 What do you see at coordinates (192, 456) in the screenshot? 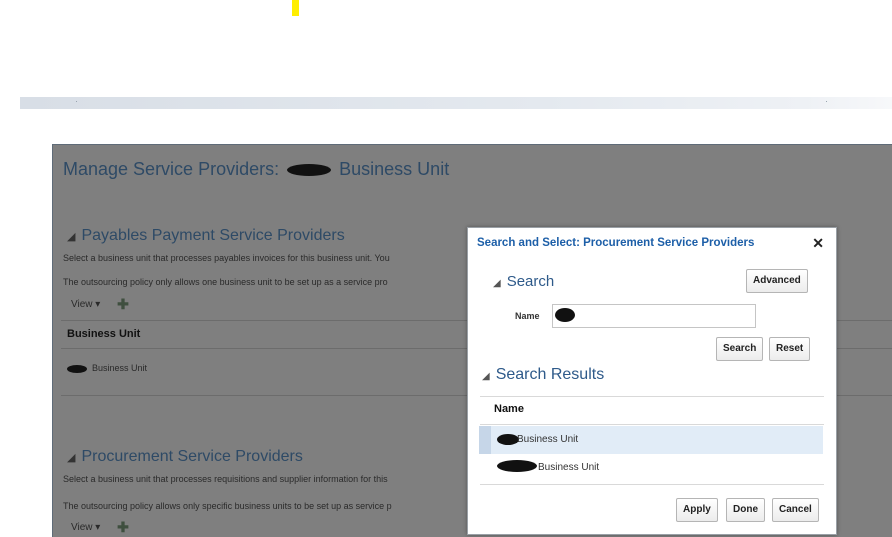
I see `procurement-section-title: Procurement Service Providers` at bounding box center [192, 456].